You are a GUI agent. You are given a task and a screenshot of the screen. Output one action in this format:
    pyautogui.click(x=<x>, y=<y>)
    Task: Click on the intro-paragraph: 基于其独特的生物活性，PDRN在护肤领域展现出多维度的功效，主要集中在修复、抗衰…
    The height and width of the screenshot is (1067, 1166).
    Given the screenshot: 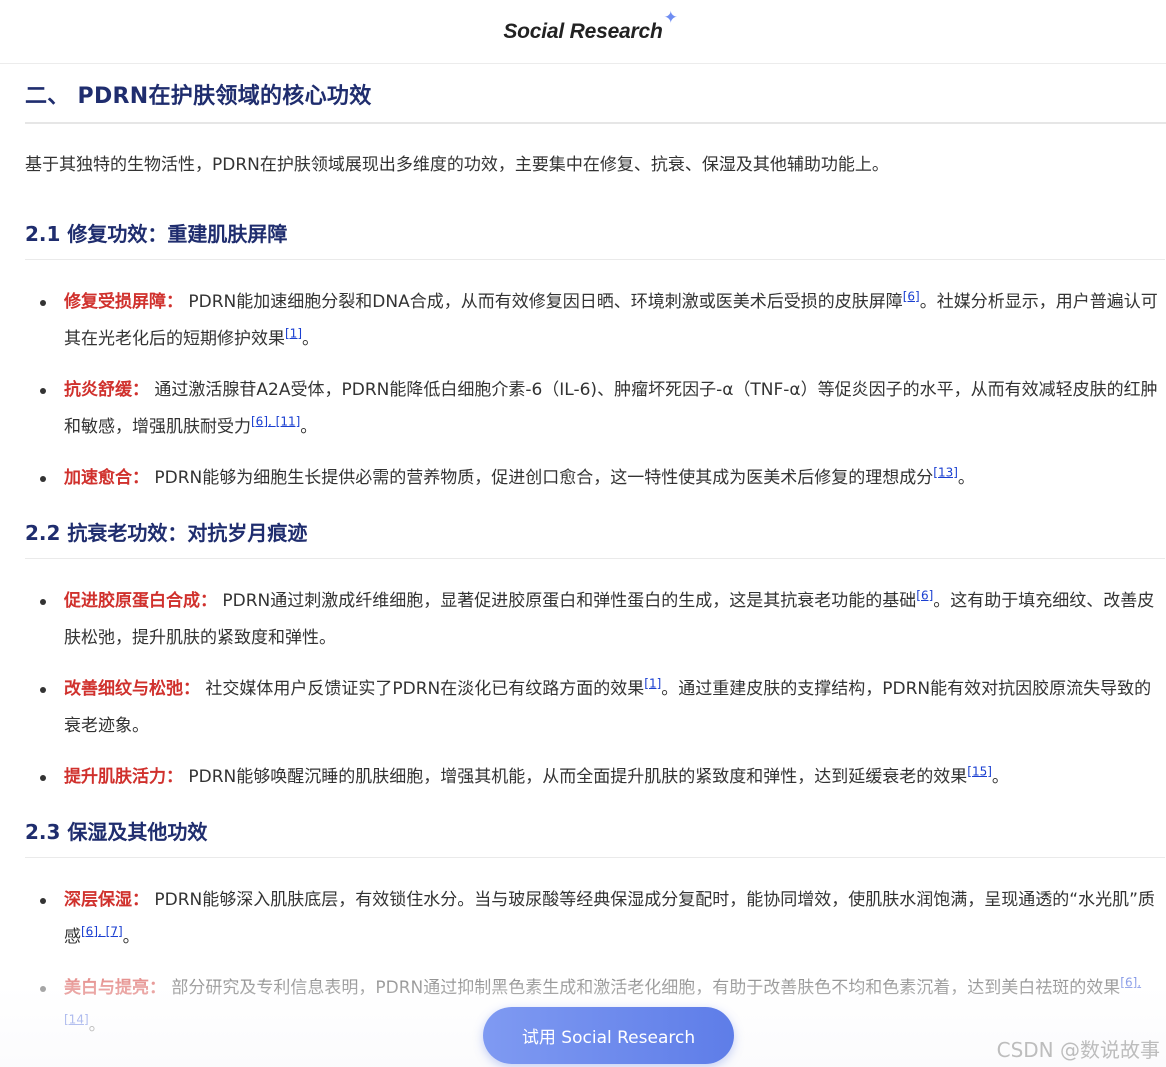 What is the action you would take?
    pyautogui.click(x=457, y=165)
    